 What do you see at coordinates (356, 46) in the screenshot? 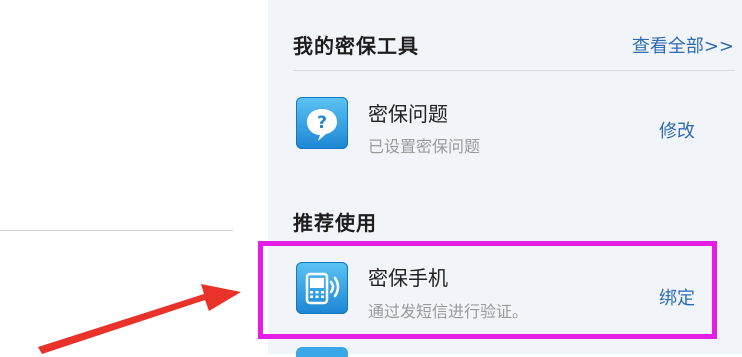
I see `my-security-tools-title: 我的密保工具` at bounding box center [356, 46].